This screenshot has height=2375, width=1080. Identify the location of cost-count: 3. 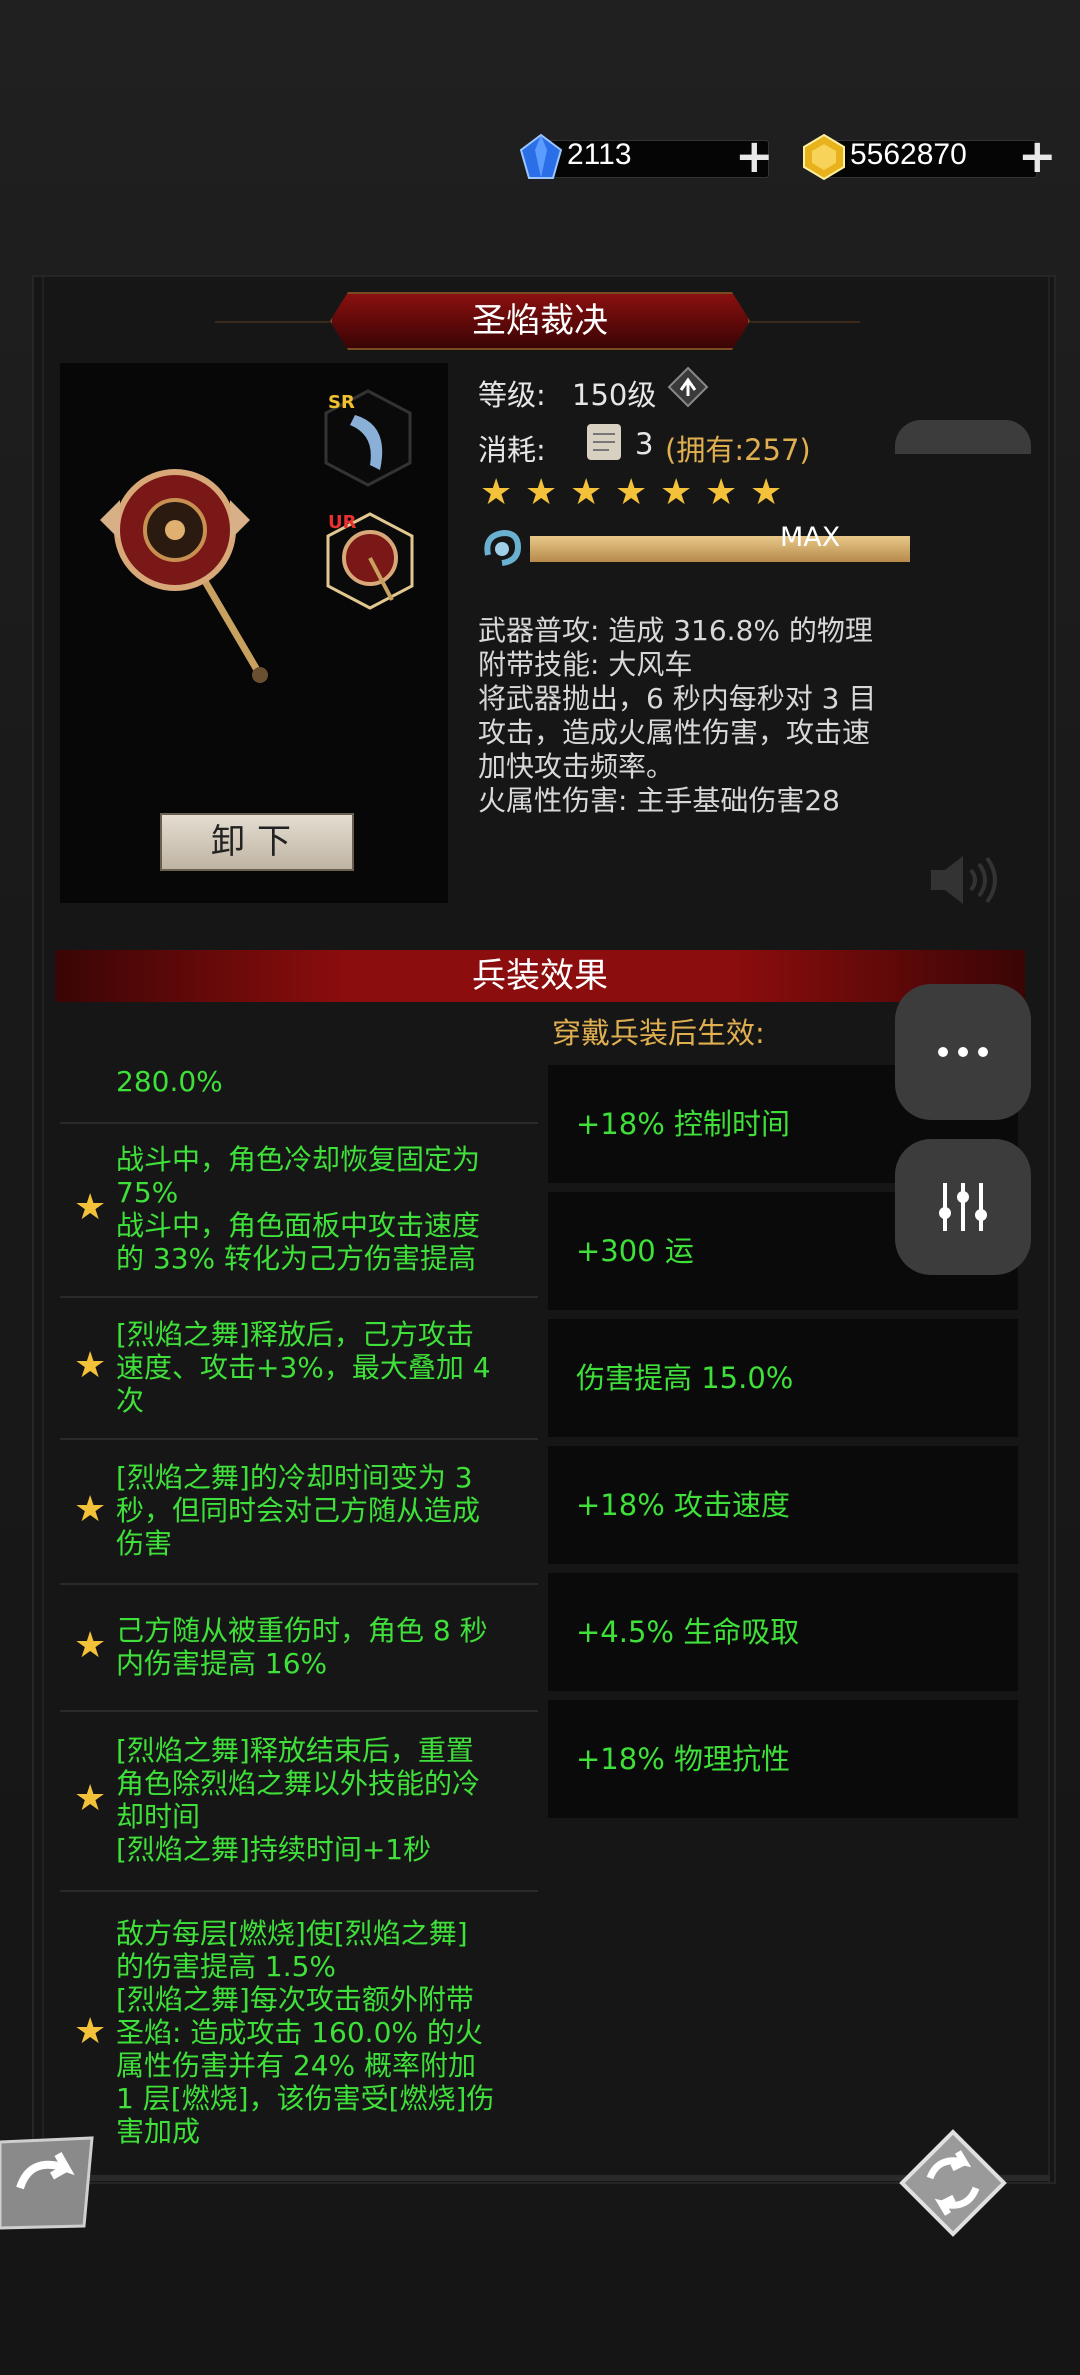
(644, 444).